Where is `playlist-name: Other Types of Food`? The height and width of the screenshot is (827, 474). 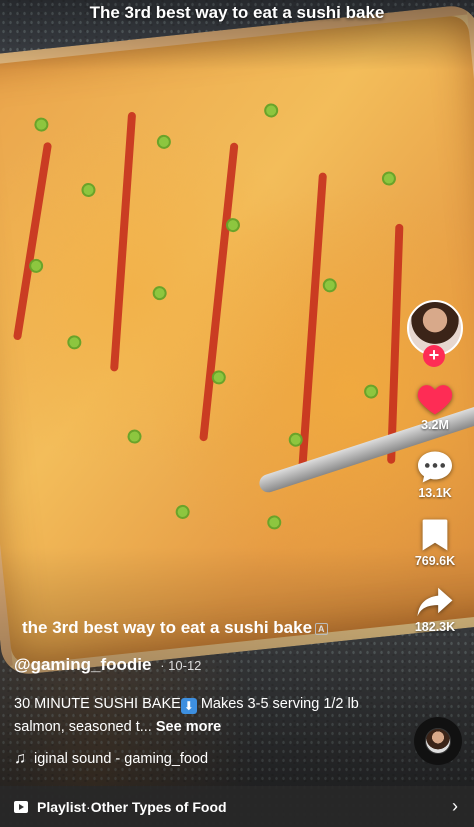
playlist-name: Other Types of Food is located at coordinates (158, 806).